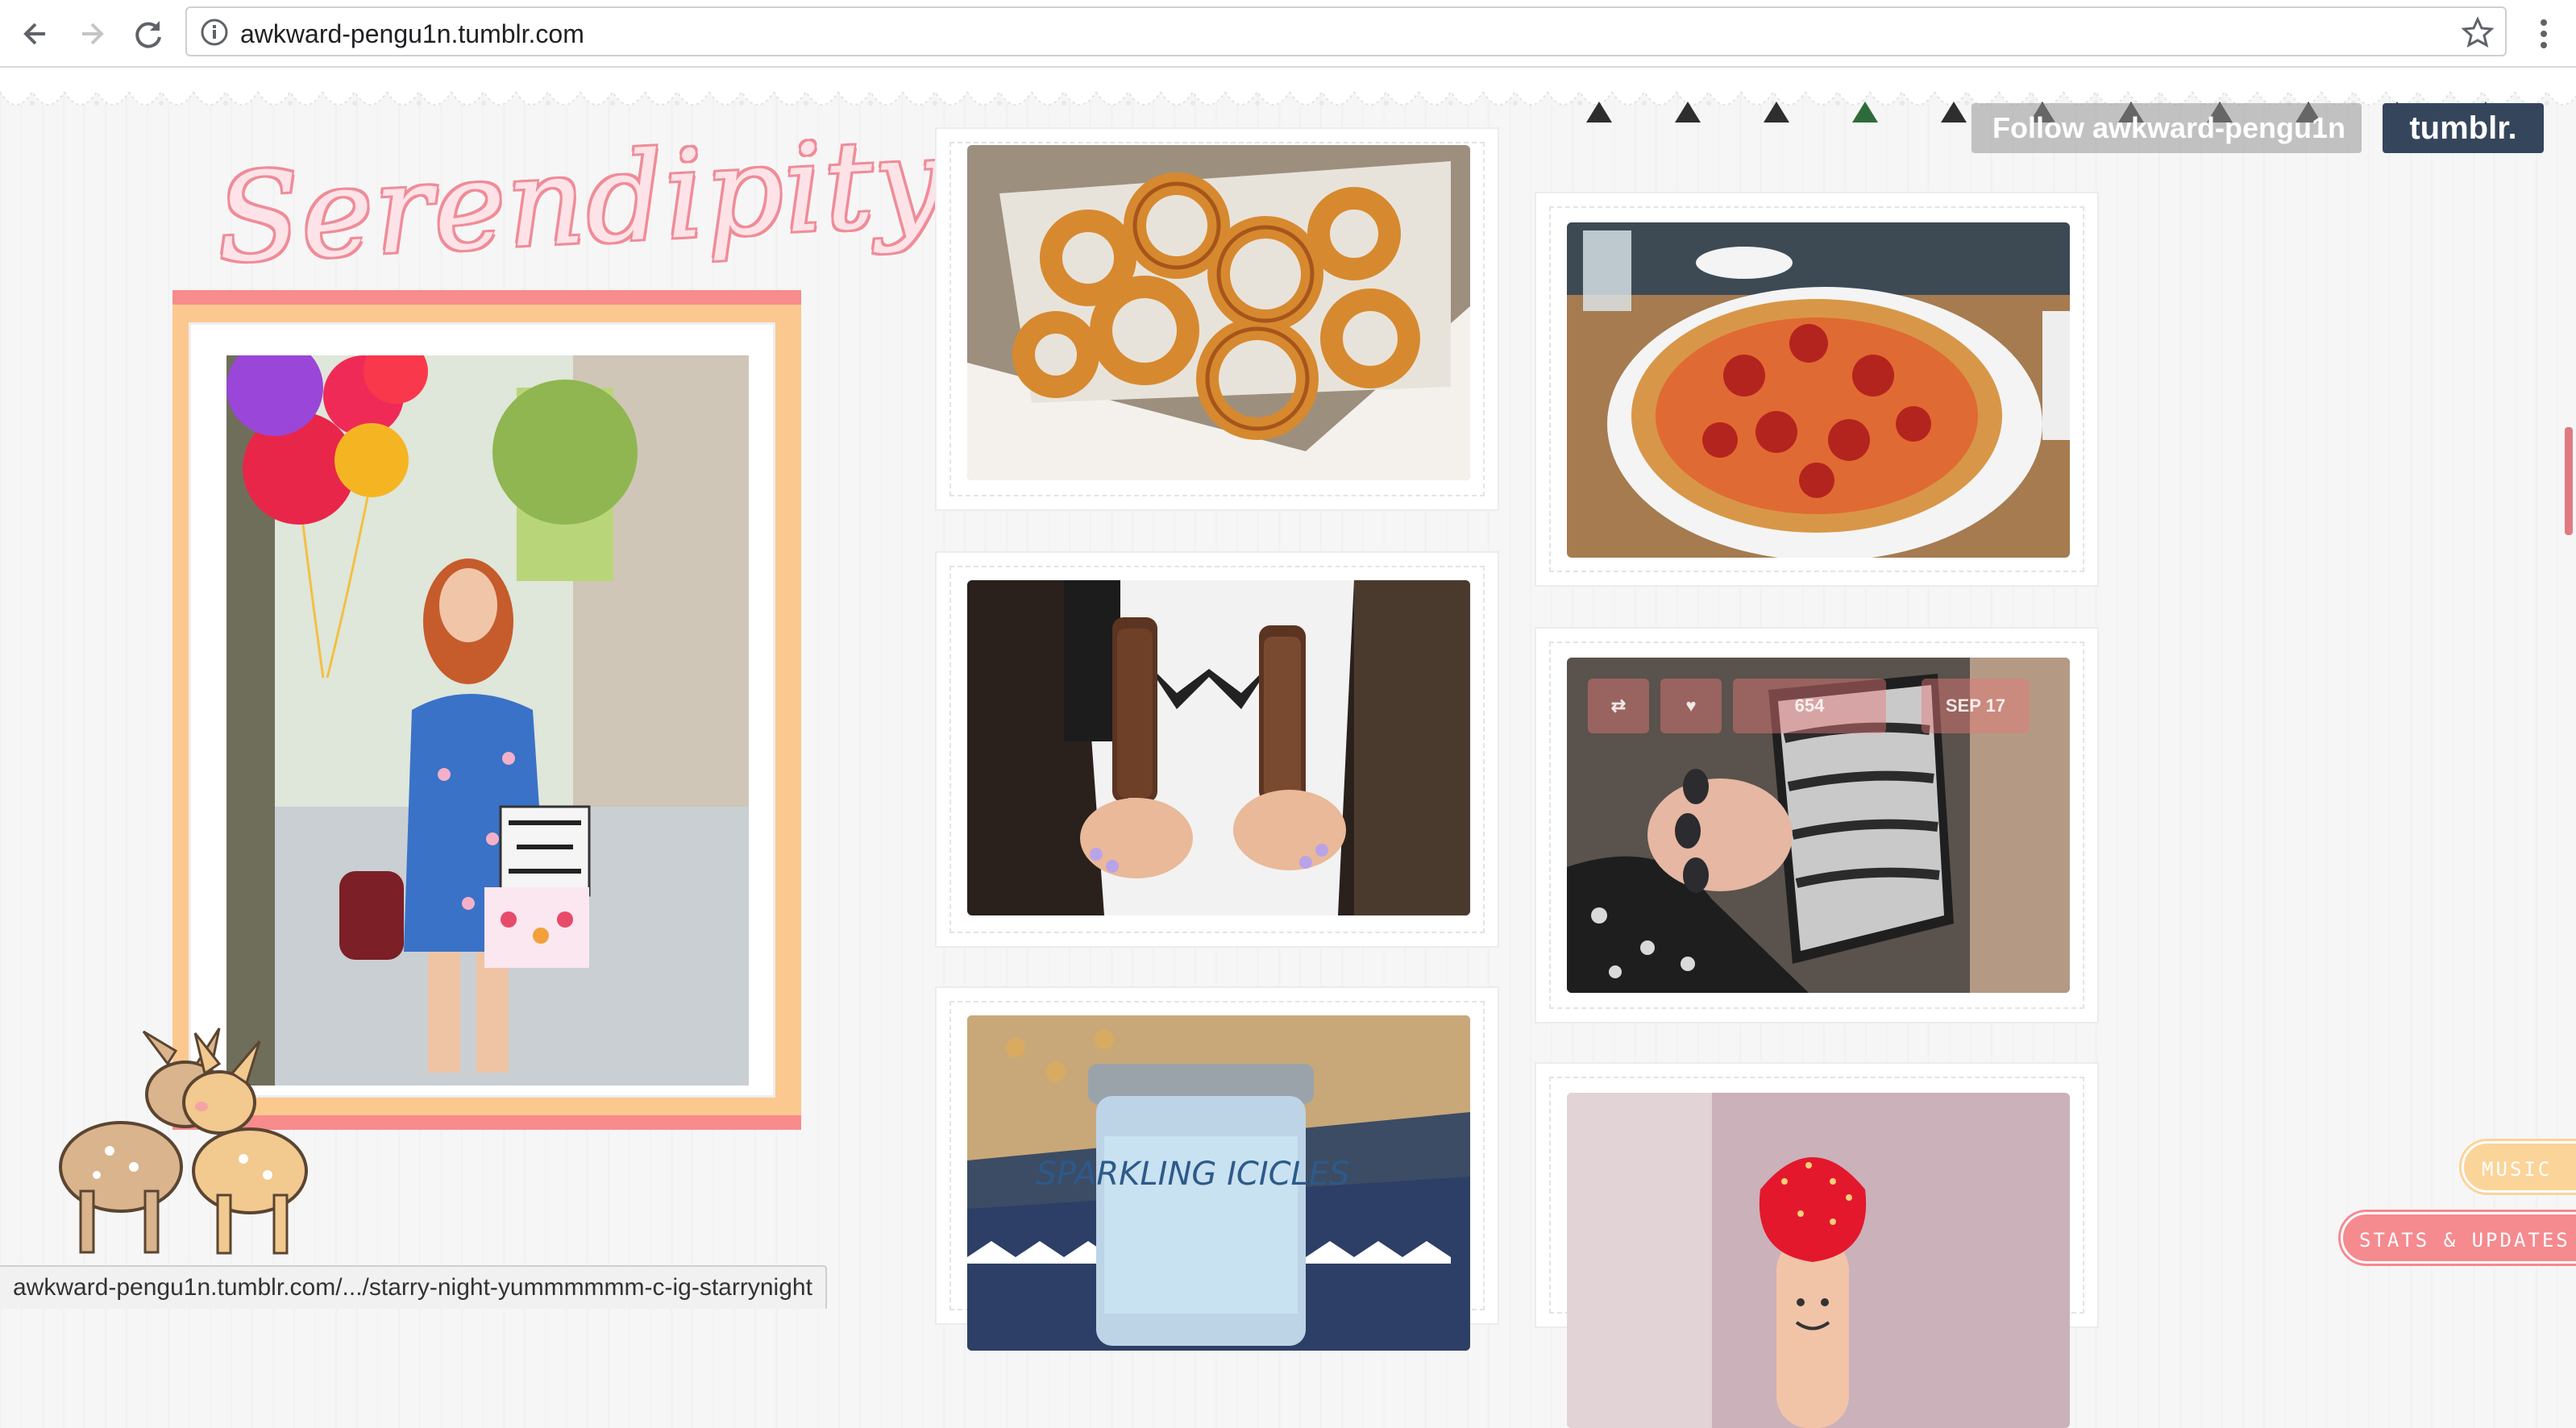 The height and width of the screenshot is (1428, 2576). What do you see at coordinates (1192, 1174) in the screenshot?
I see `candle-label-text: SPARKLING ICICLES` at bounding box center [1192, 1174].